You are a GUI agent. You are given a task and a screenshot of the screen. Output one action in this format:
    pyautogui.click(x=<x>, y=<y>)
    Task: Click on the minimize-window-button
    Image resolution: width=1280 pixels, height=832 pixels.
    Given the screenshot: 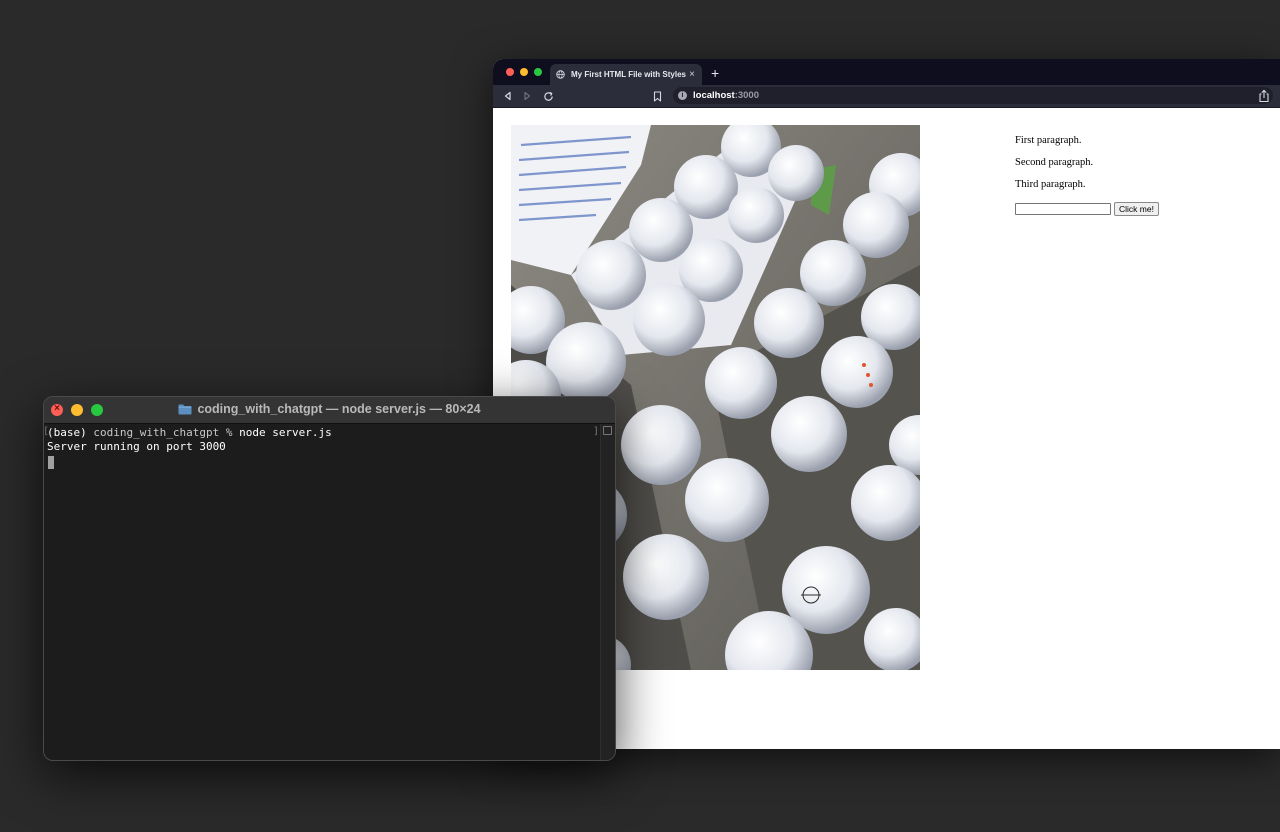 What is the action you would take?
    pyautogui.click(x=524, y=72)
    